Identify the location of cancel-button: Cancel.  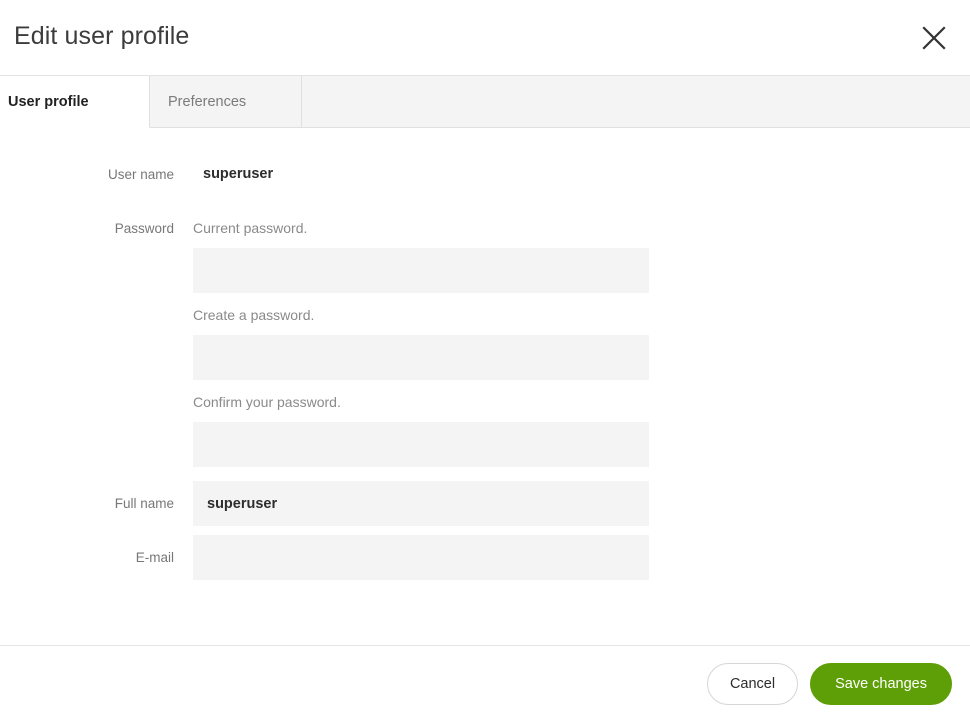
(752, 683).